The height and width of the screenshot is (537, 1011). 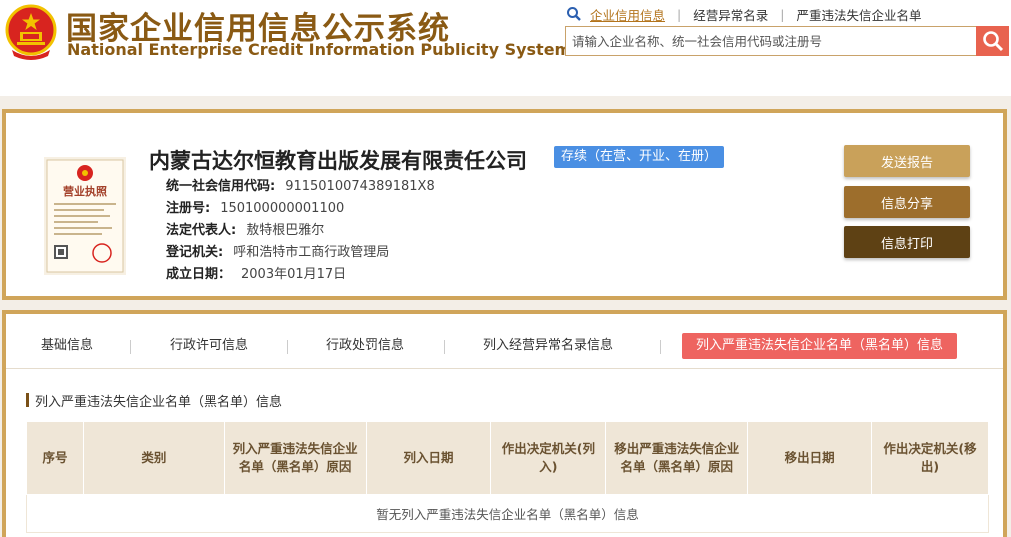 What do you see at coordinates (677, 458) in the screenshot?
I see `col-remove-reason: 移出严重违法失信企业名单（黑名单）原因` at bounding box center [677, 458].